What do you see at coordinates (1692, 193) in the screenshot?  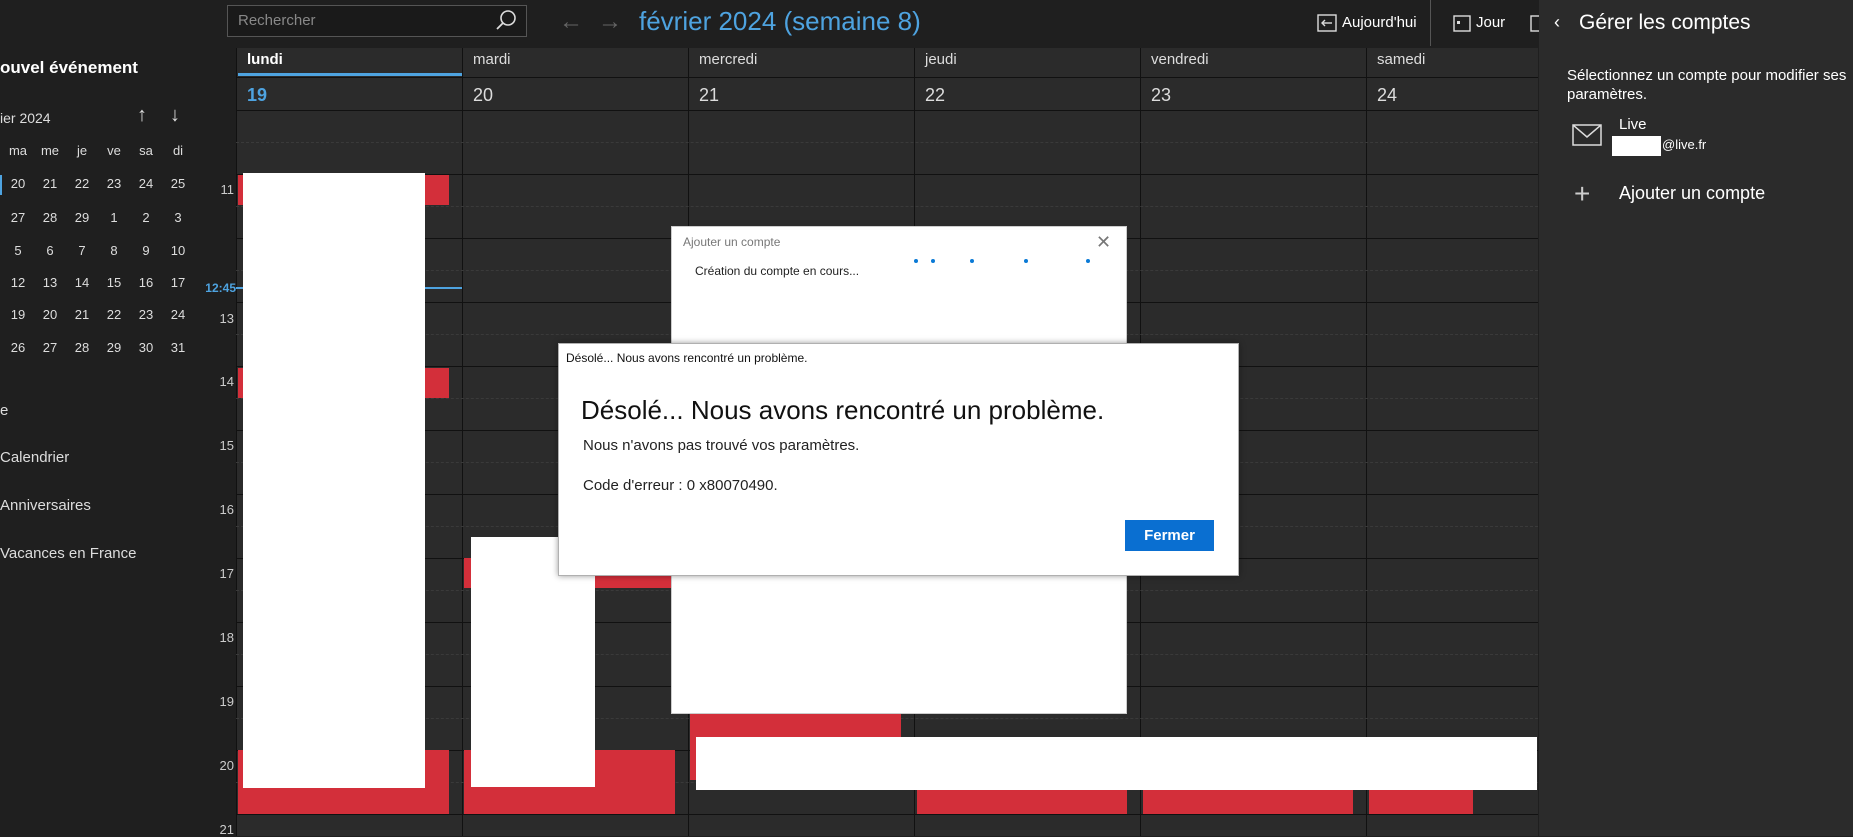 I see `add-account-button: Ajouter un compte` at bounding box center [1692, 193].